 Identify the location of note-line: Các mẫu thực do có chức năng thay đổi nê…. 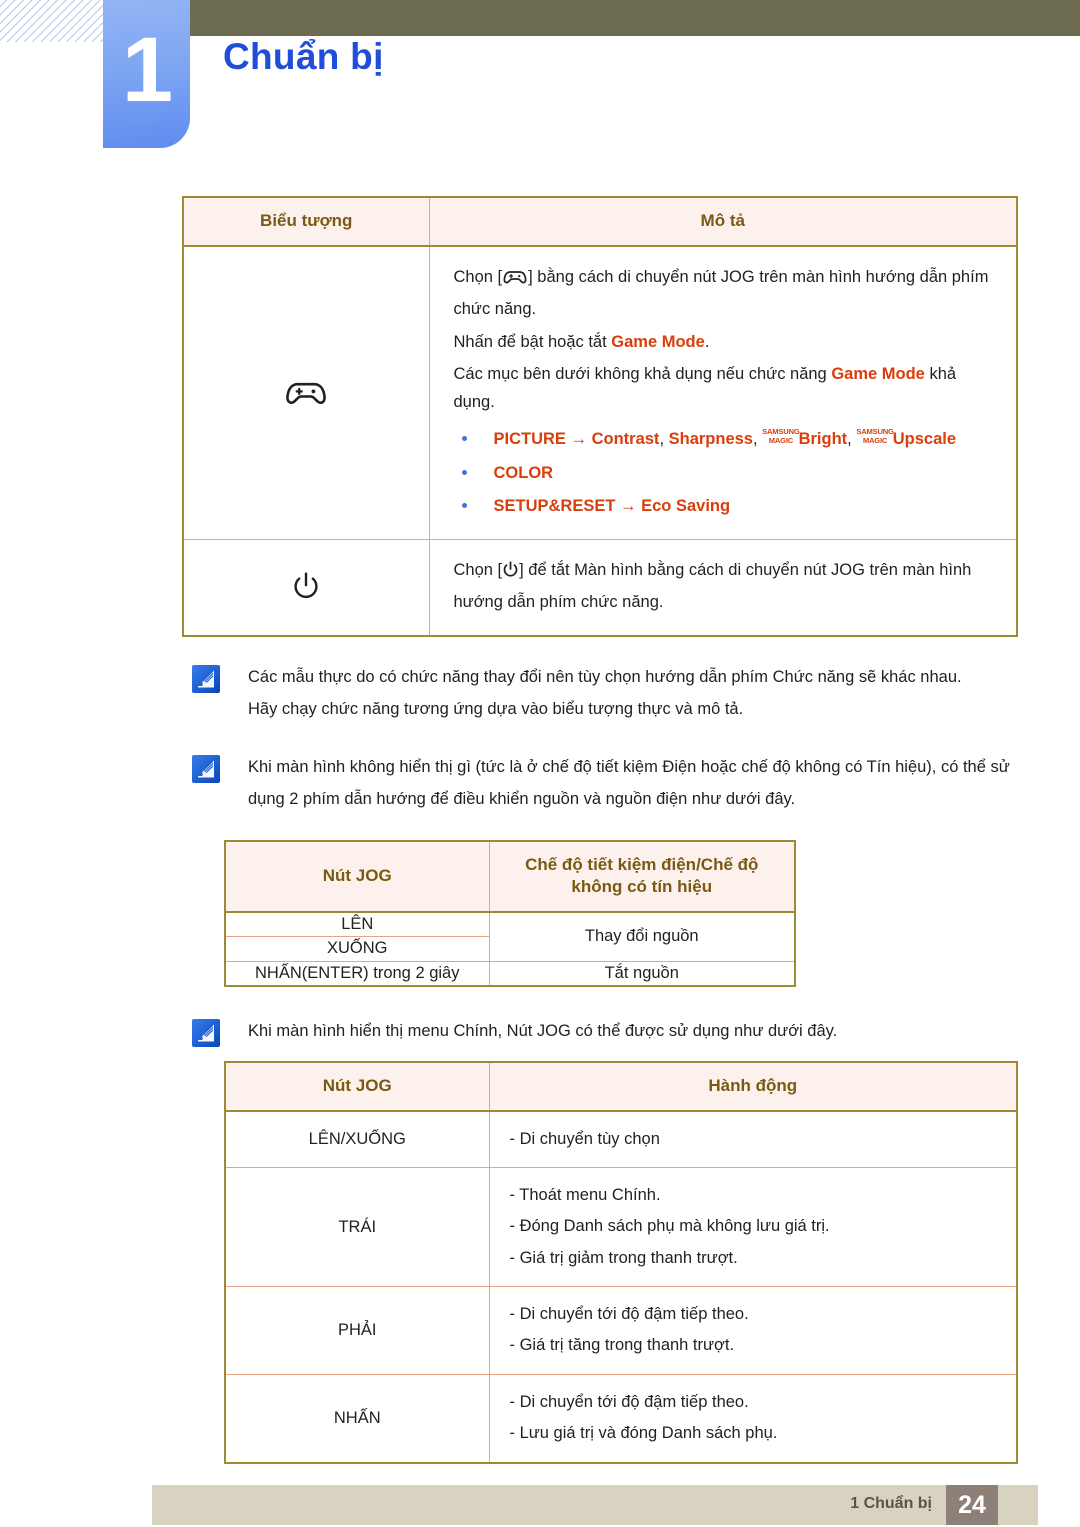
(605, 676).